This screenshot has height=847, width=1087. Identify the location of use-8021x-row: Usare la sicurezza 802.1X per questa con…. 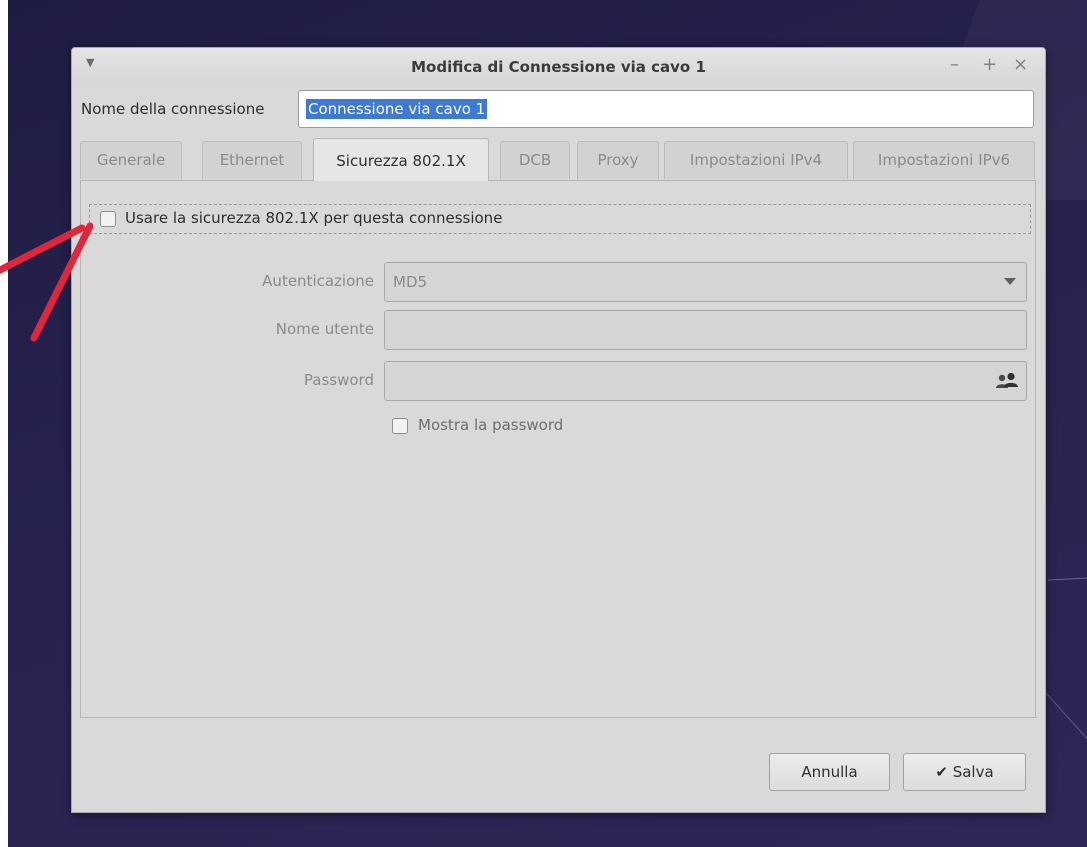
(560, 219).